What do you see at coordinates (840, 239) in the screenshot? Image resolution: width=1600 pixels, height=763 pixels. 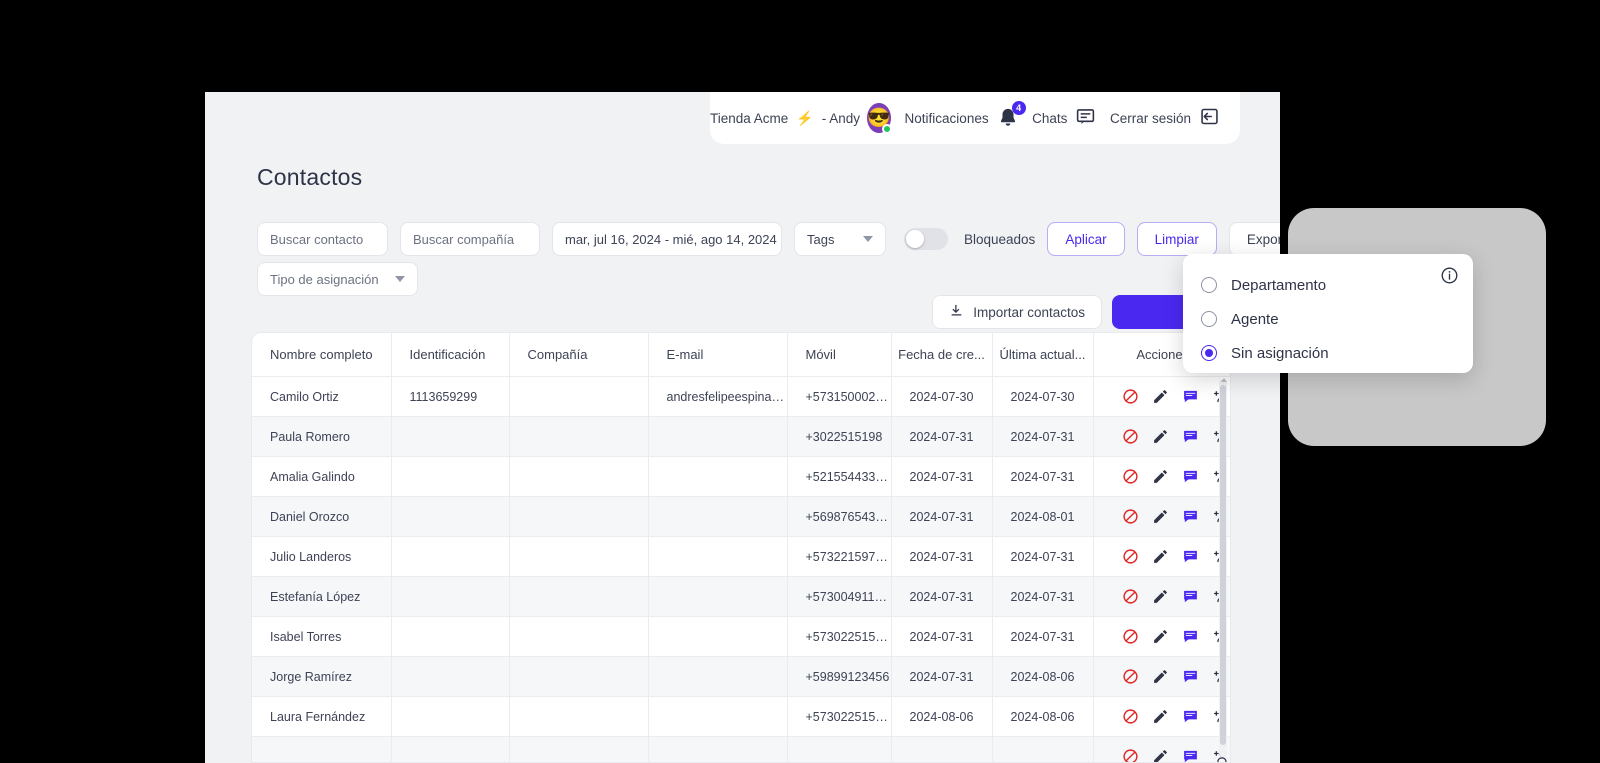 I see `tags-select: Tags` at bounding box center [840, 239].